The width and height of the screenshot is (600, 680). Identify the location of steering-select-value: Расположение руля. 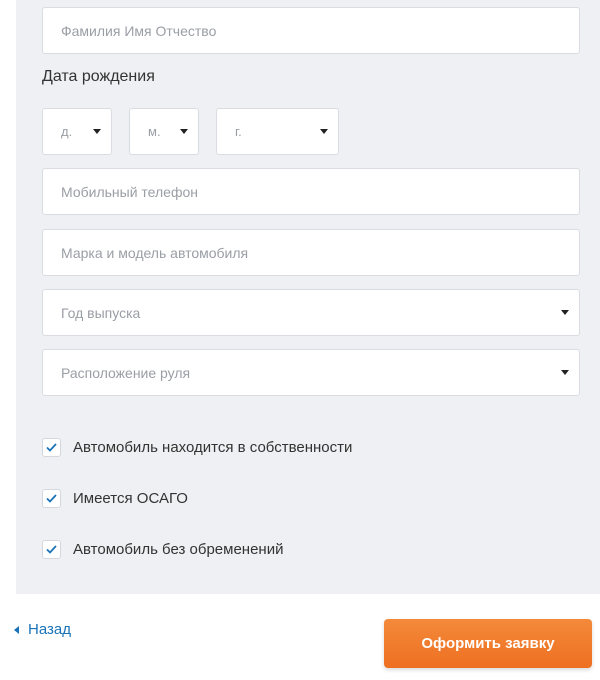
(126, 372).